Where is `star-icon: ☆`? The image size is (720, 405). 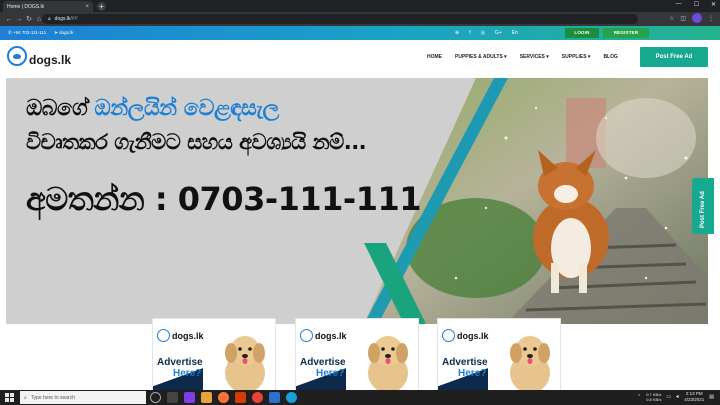
star-icon: ☆ is located at coordinates (671, 18).